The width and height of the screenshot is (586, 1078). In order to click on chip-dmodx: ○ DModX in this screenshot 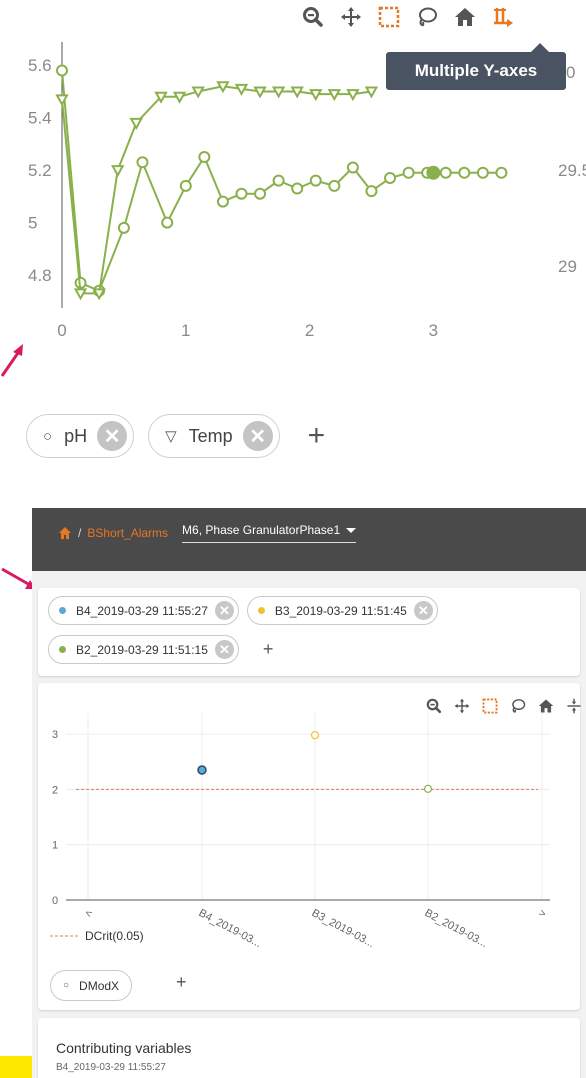, I will do `click(91, 985)`.